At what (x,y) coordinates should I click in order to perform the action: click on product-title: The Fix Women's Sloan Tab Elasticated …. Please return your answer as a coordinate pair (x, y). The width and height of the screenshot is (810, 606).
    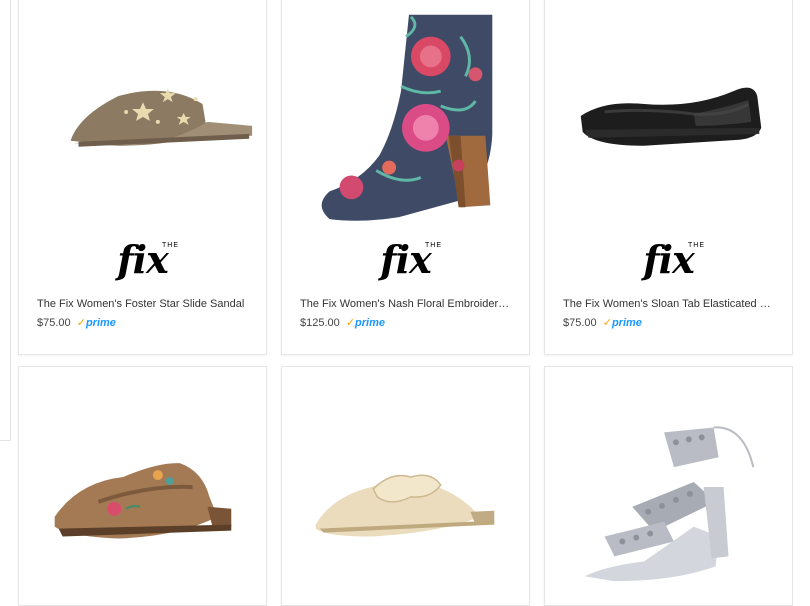
    Looking at the image, I should click on (673, 304).